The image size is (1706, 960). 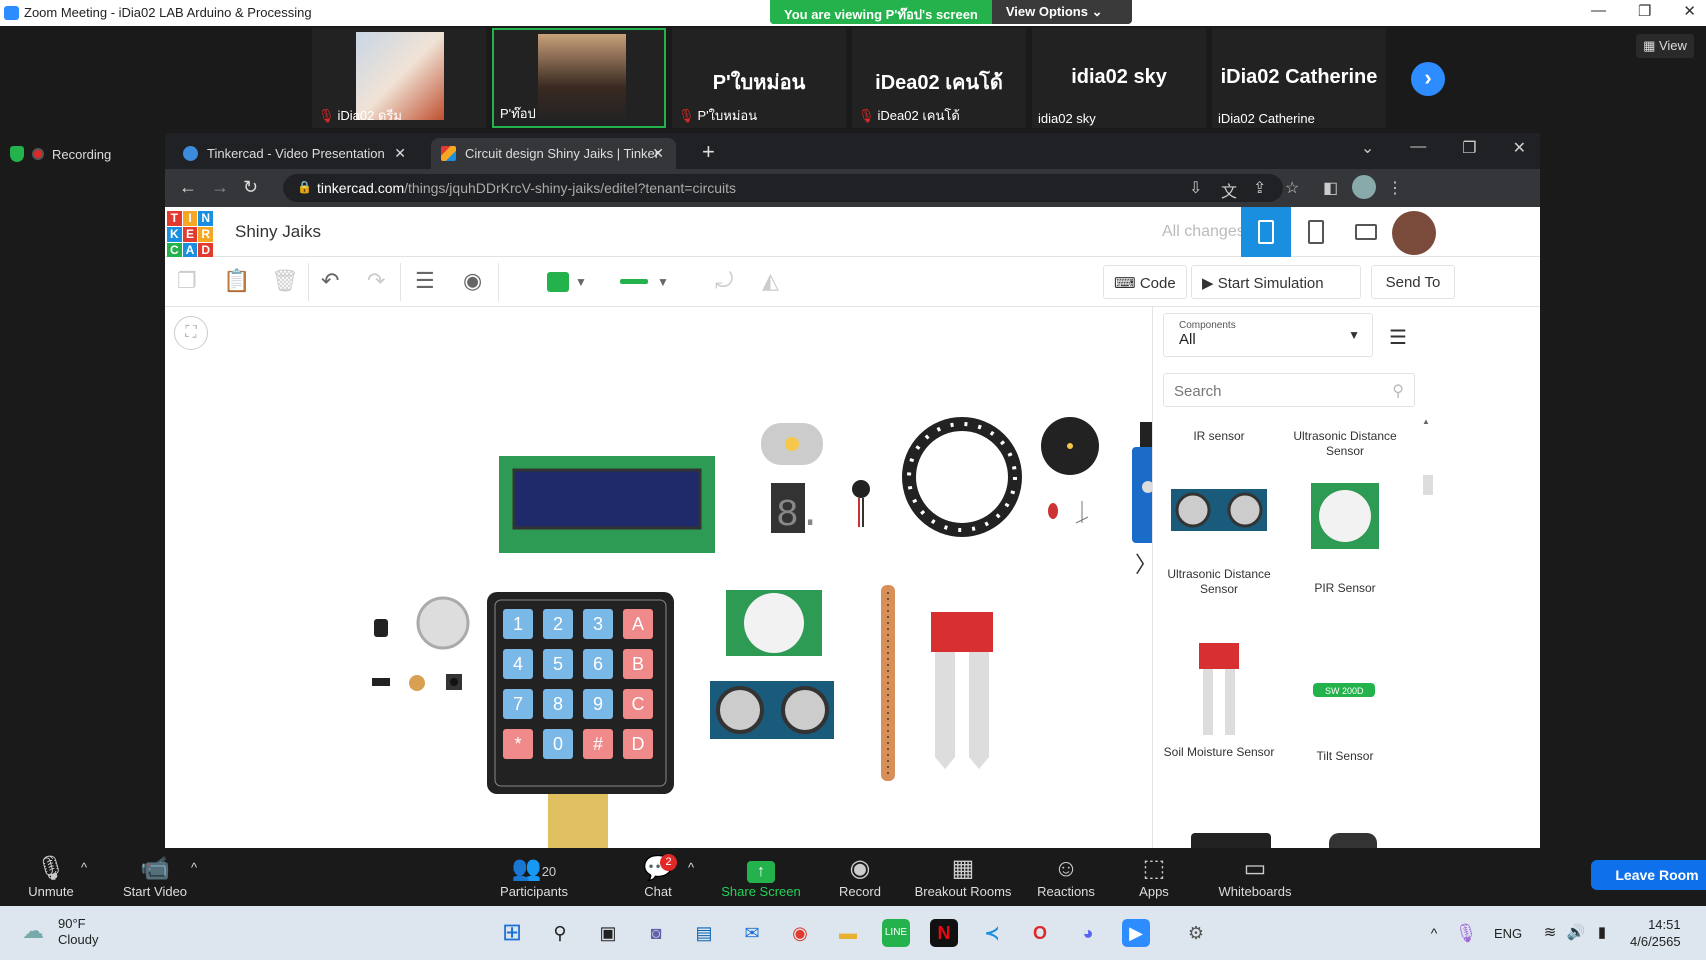 I want to click on micro-servo, so click(x=1142, y=482).